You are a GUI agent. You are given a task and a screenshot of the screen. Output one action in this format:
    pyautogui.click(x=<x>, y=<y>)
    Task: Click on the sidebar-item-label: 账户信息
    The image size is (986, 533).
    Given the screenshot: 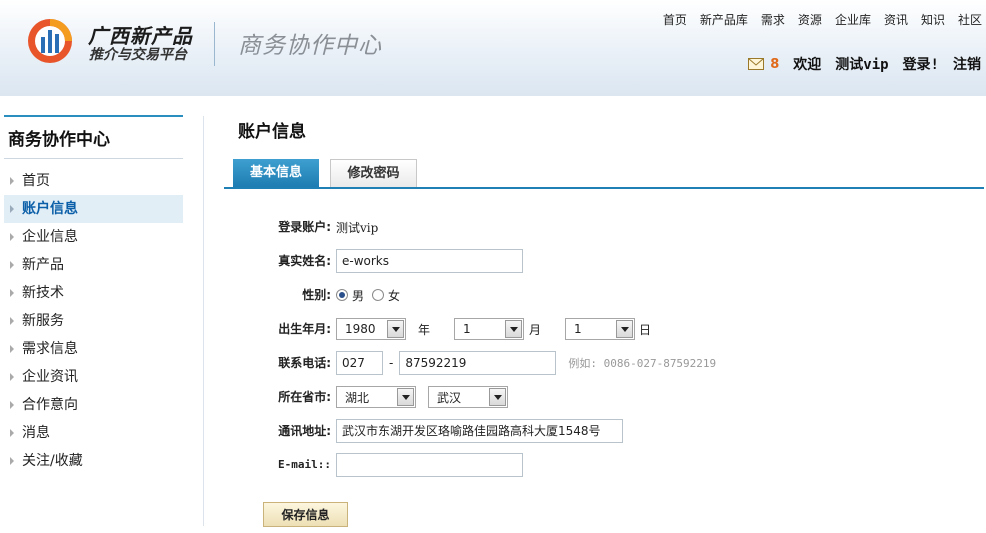 What is the action you would take?
    pyautogui.click(x=50, y=209)
    